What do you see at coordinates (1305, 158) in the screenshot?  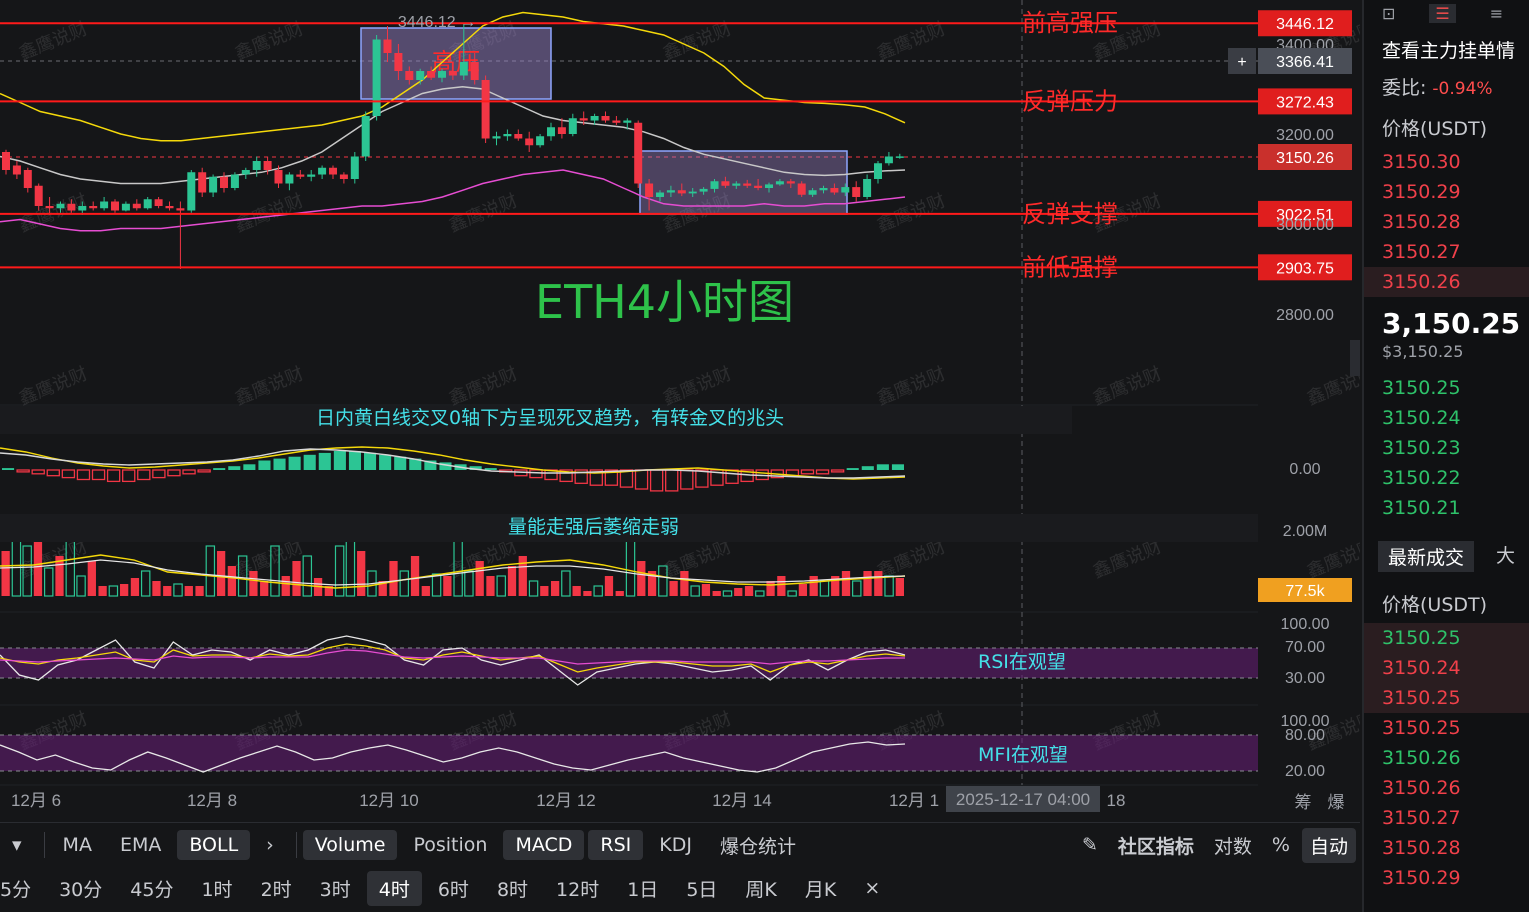 I see `current-price-text: 3150.26` at bounding box center [1305, 158].